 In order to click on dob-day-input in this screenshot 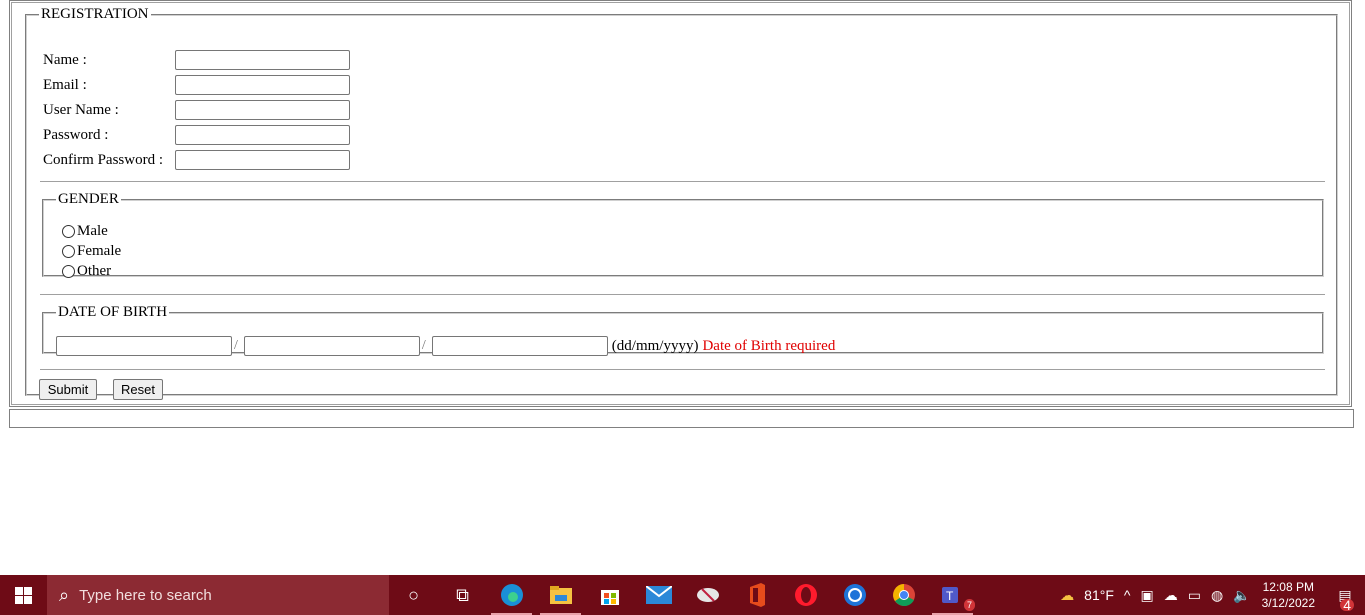, I will do `click(144, 346)`.